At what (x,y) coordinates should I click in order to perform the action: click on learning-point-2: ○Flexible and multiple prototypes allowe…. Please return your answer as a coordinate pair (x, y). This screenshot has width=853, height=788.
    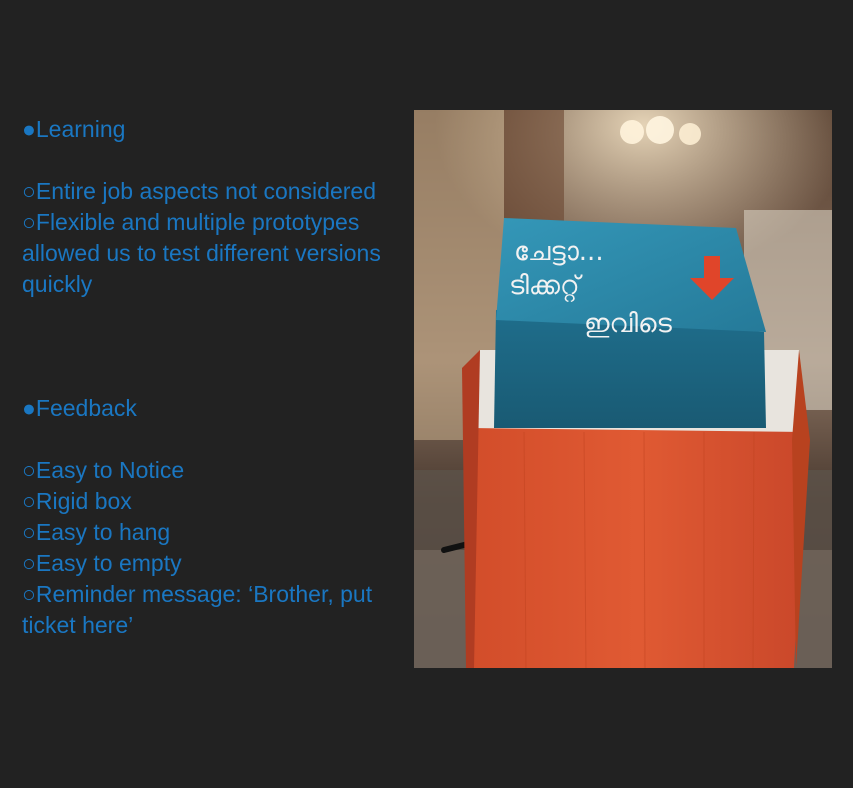
    Looking at the image, I should click on (205, 253).